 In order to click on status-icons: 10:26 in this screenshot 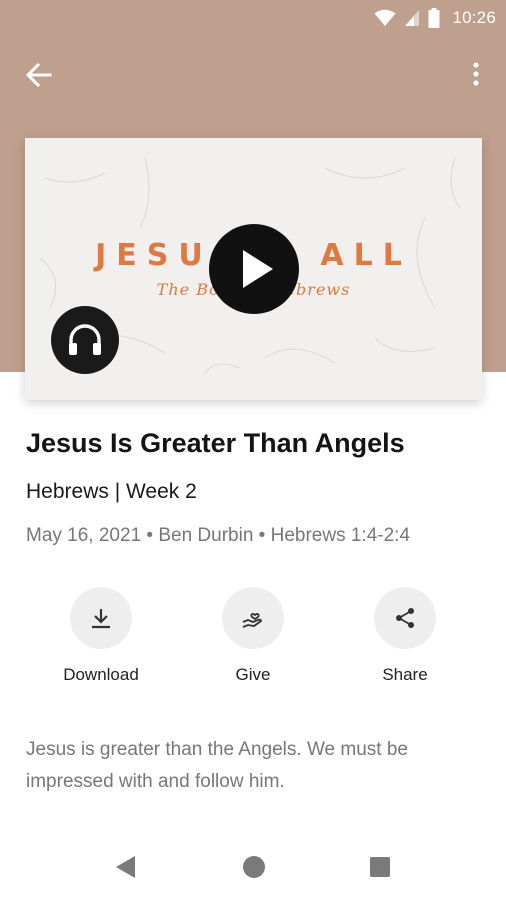, I will do `click(435, 18)`.